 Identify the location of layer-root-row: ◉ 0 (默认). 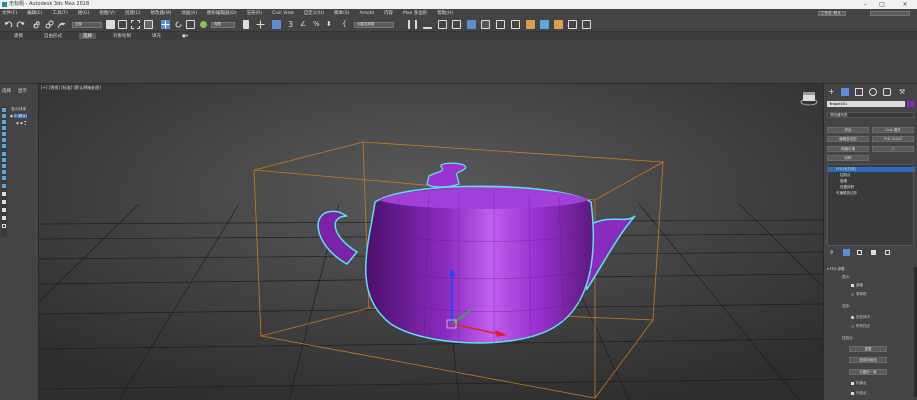
(24, 116).